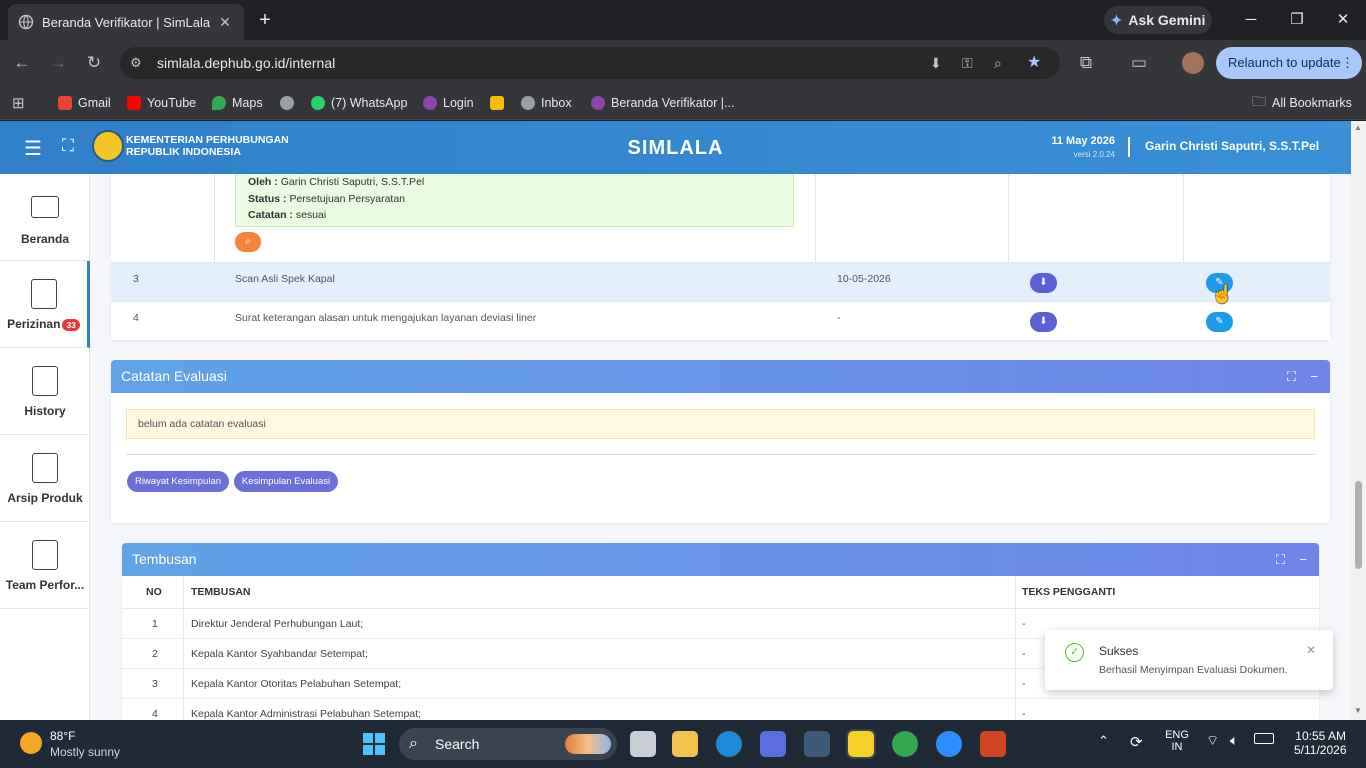 The width and height of the screenshot is (1366, 768). Describe the element at coordinates (861, 744) in the screenshot. I see `sticky-notes-icon` at that location.